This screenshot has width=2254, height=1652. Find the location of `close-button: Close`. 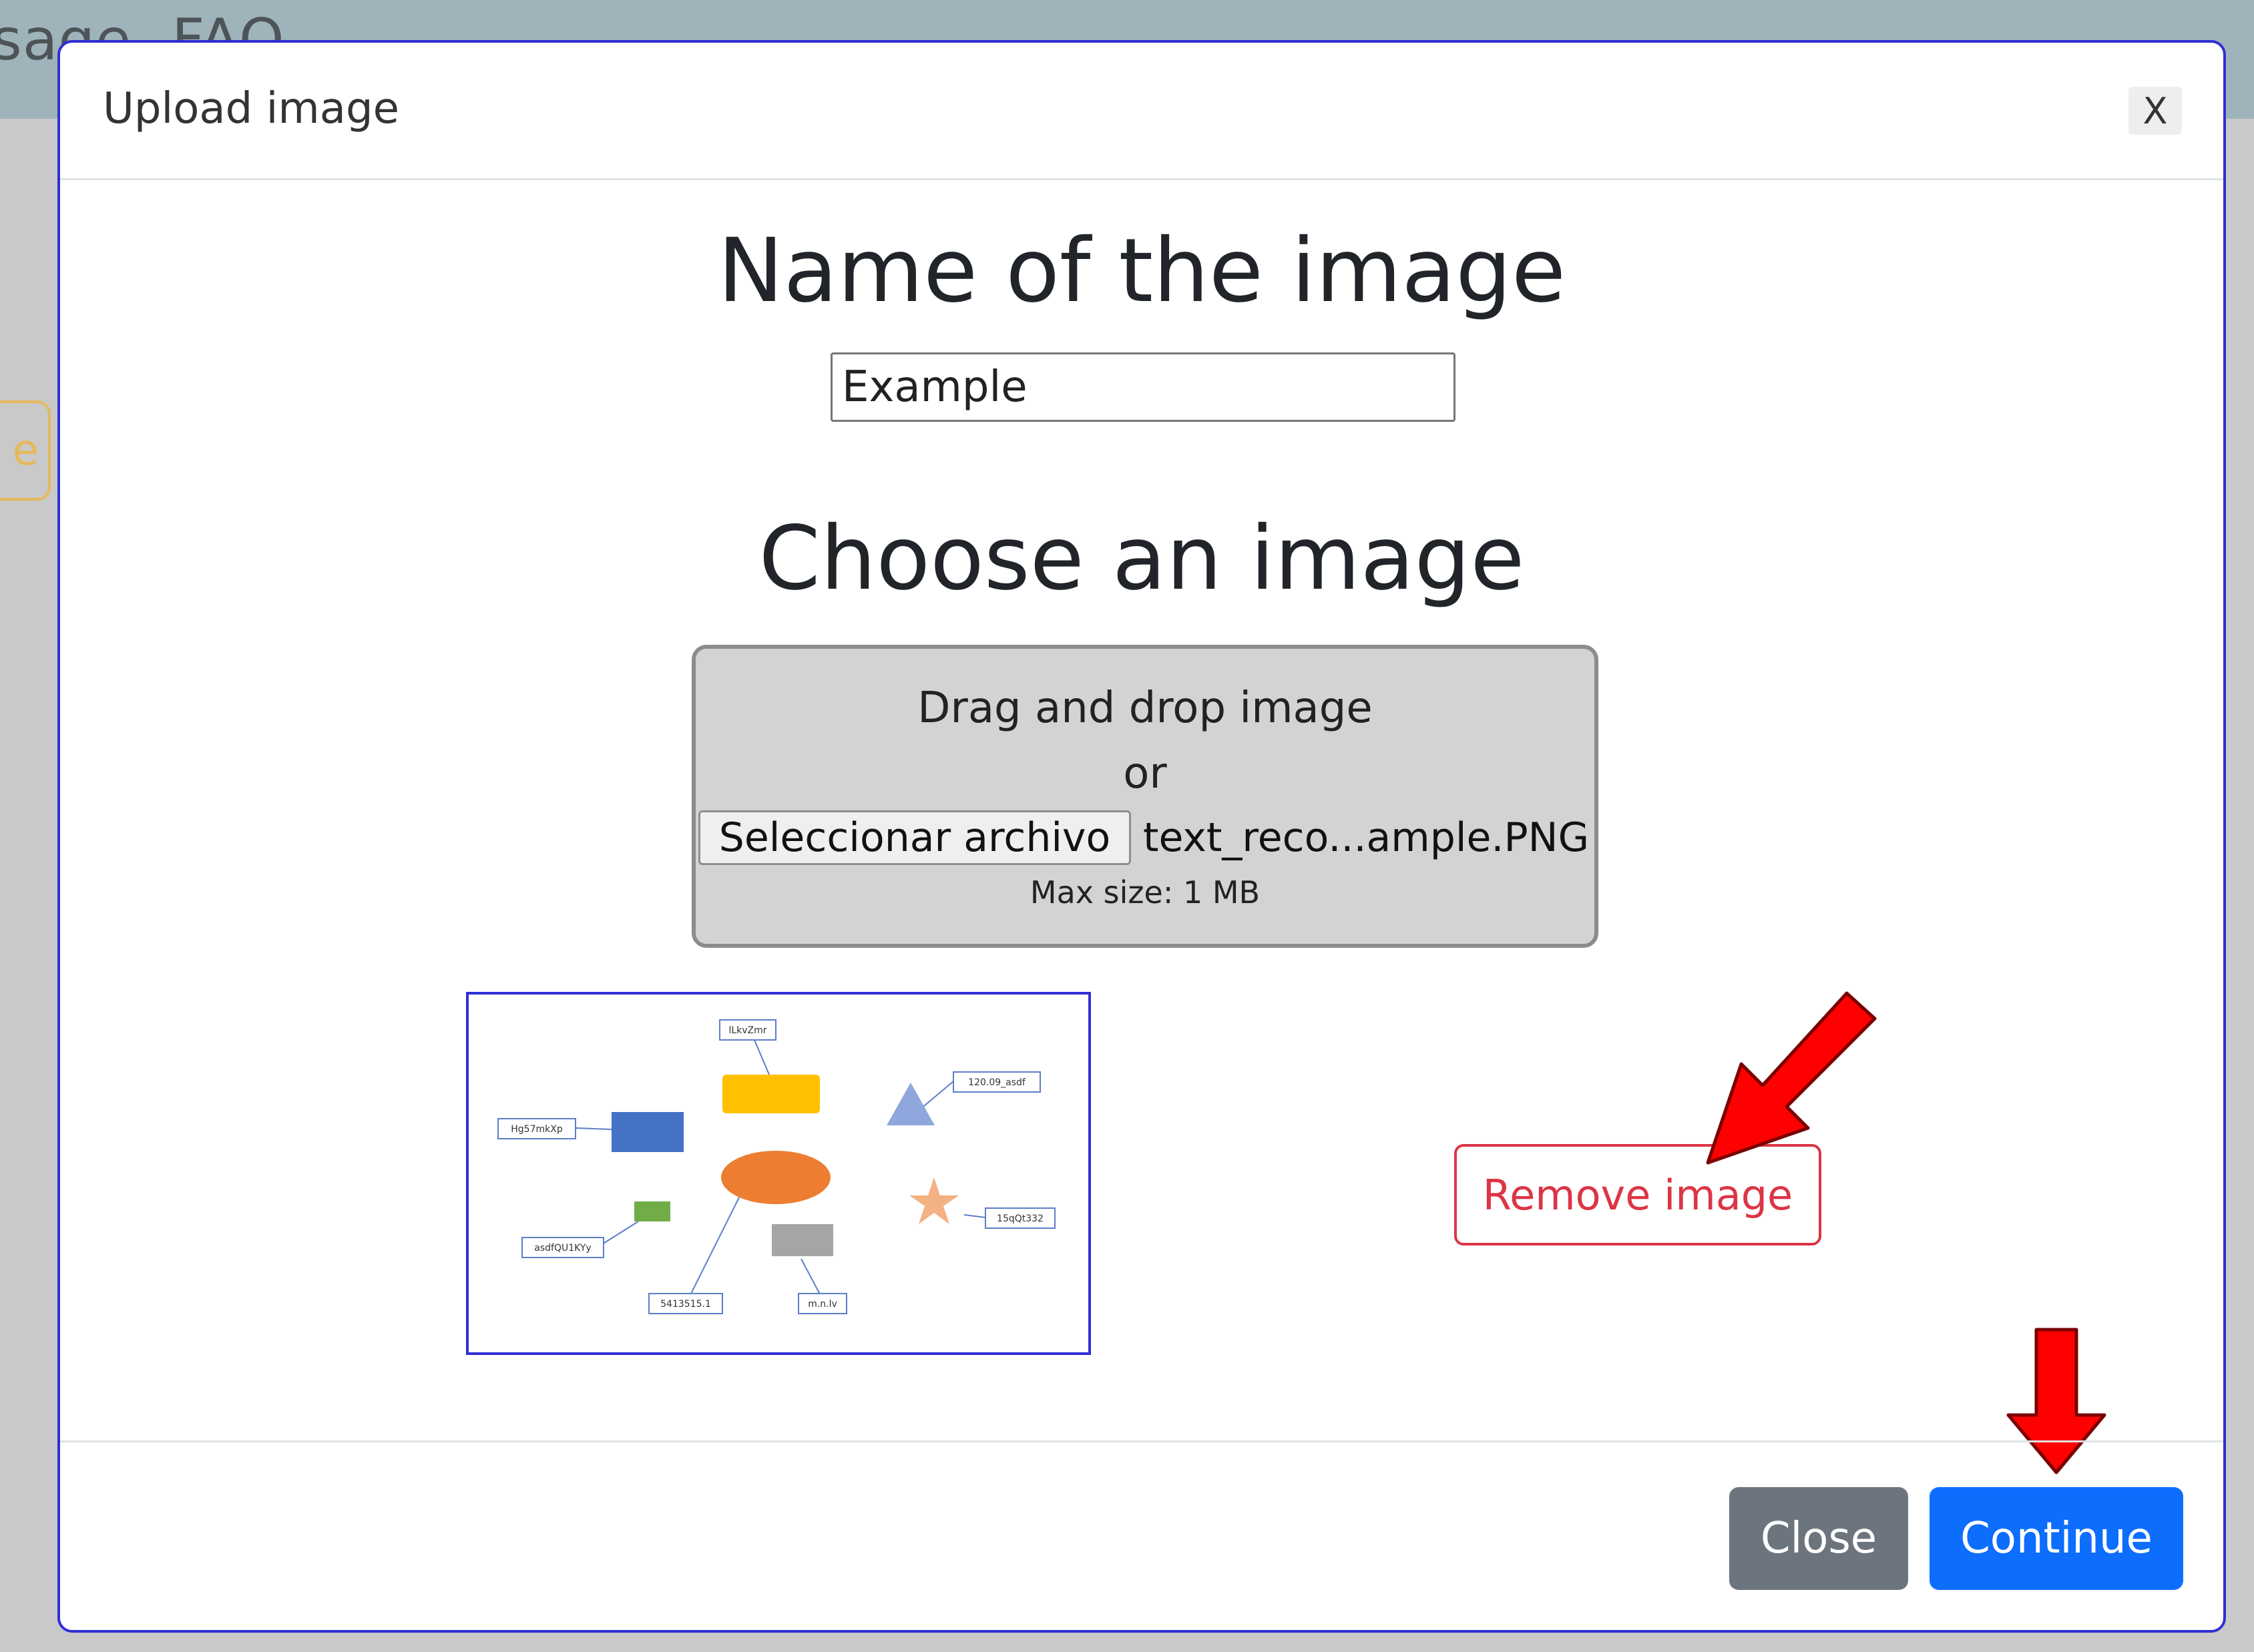

close-button: Close is located at coordinates (1818, 1538).